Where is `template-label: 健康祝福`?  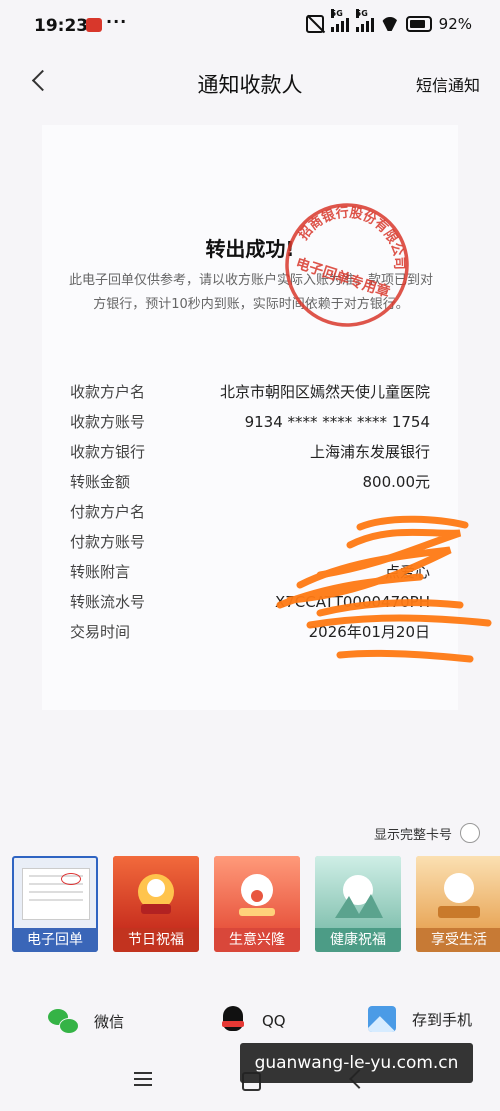
template-label: 健康祝福 is located at coordinates (358, 940).